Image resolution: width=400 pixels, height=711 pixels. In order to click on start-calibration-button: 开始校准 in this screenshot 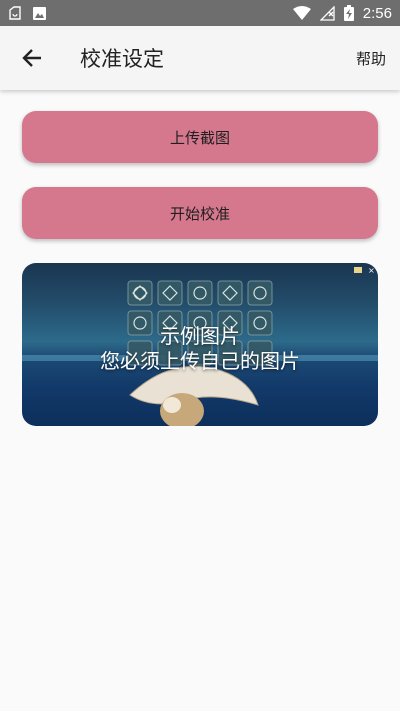, I will do `click(200, 213)`.